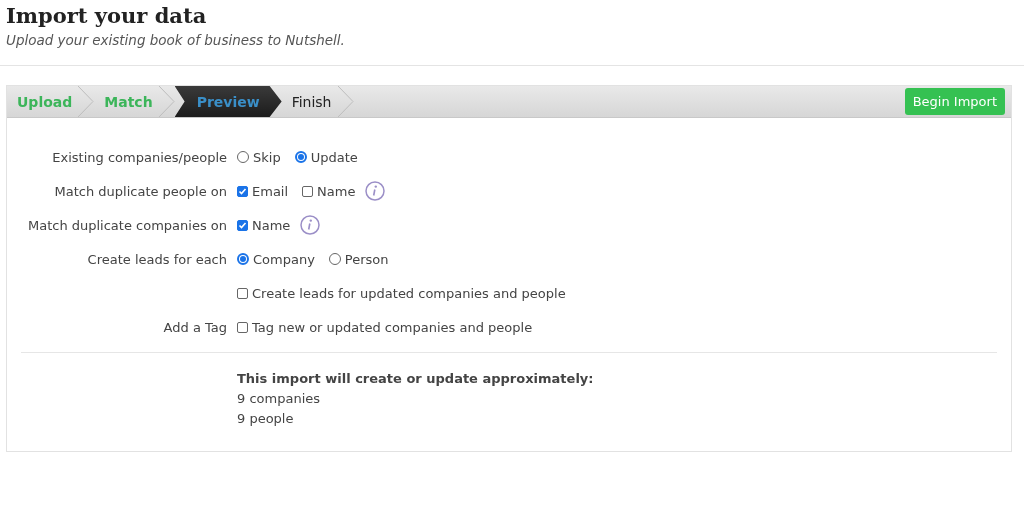 The image size is (1024, 513). I want to click on option-label: Email, so click(270, 191).